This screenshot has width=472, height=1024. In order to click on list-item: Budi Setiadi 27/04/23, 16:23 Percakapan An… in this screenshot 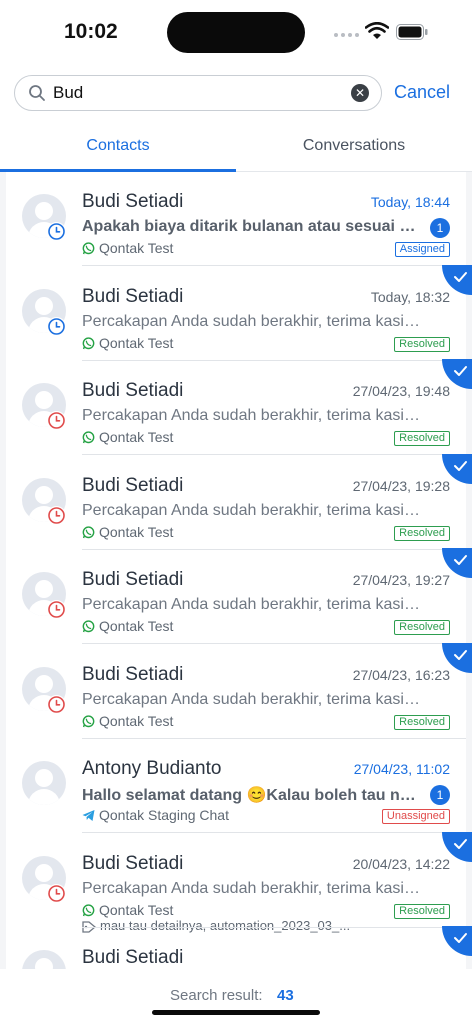, I will do `click(239, 690)`.